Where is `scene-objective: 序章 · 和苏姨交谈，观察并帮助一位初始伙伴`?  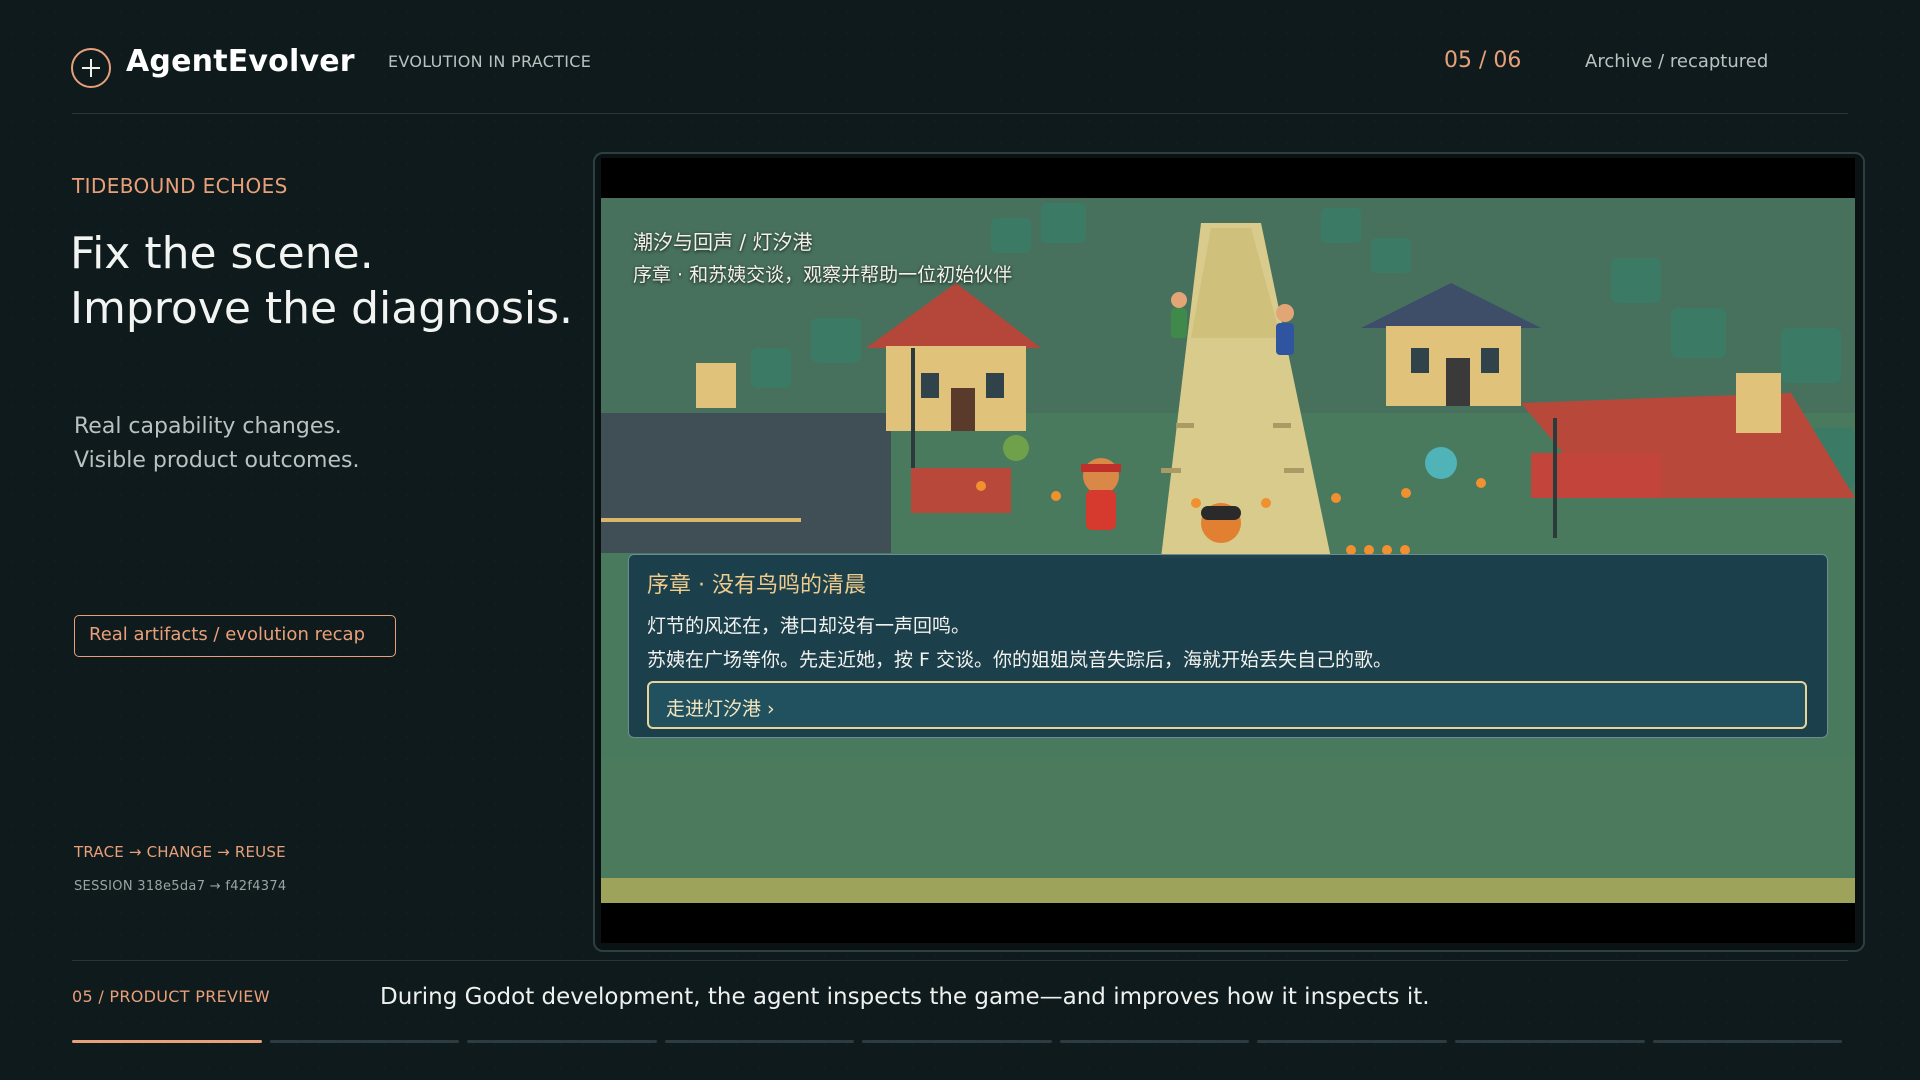 scene-objective: 序章 · 和苏姨交谈，观察并帮助一位初始伙伴 is located at coordinates (823, 275).